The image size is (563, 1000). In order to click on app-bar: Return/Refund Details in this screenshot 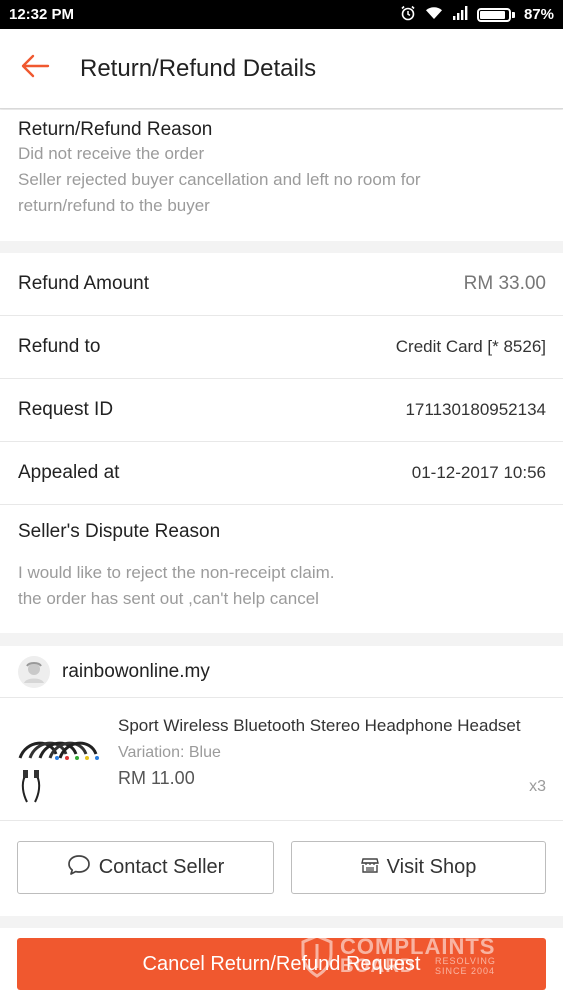, I will do `click(281, 69)`.